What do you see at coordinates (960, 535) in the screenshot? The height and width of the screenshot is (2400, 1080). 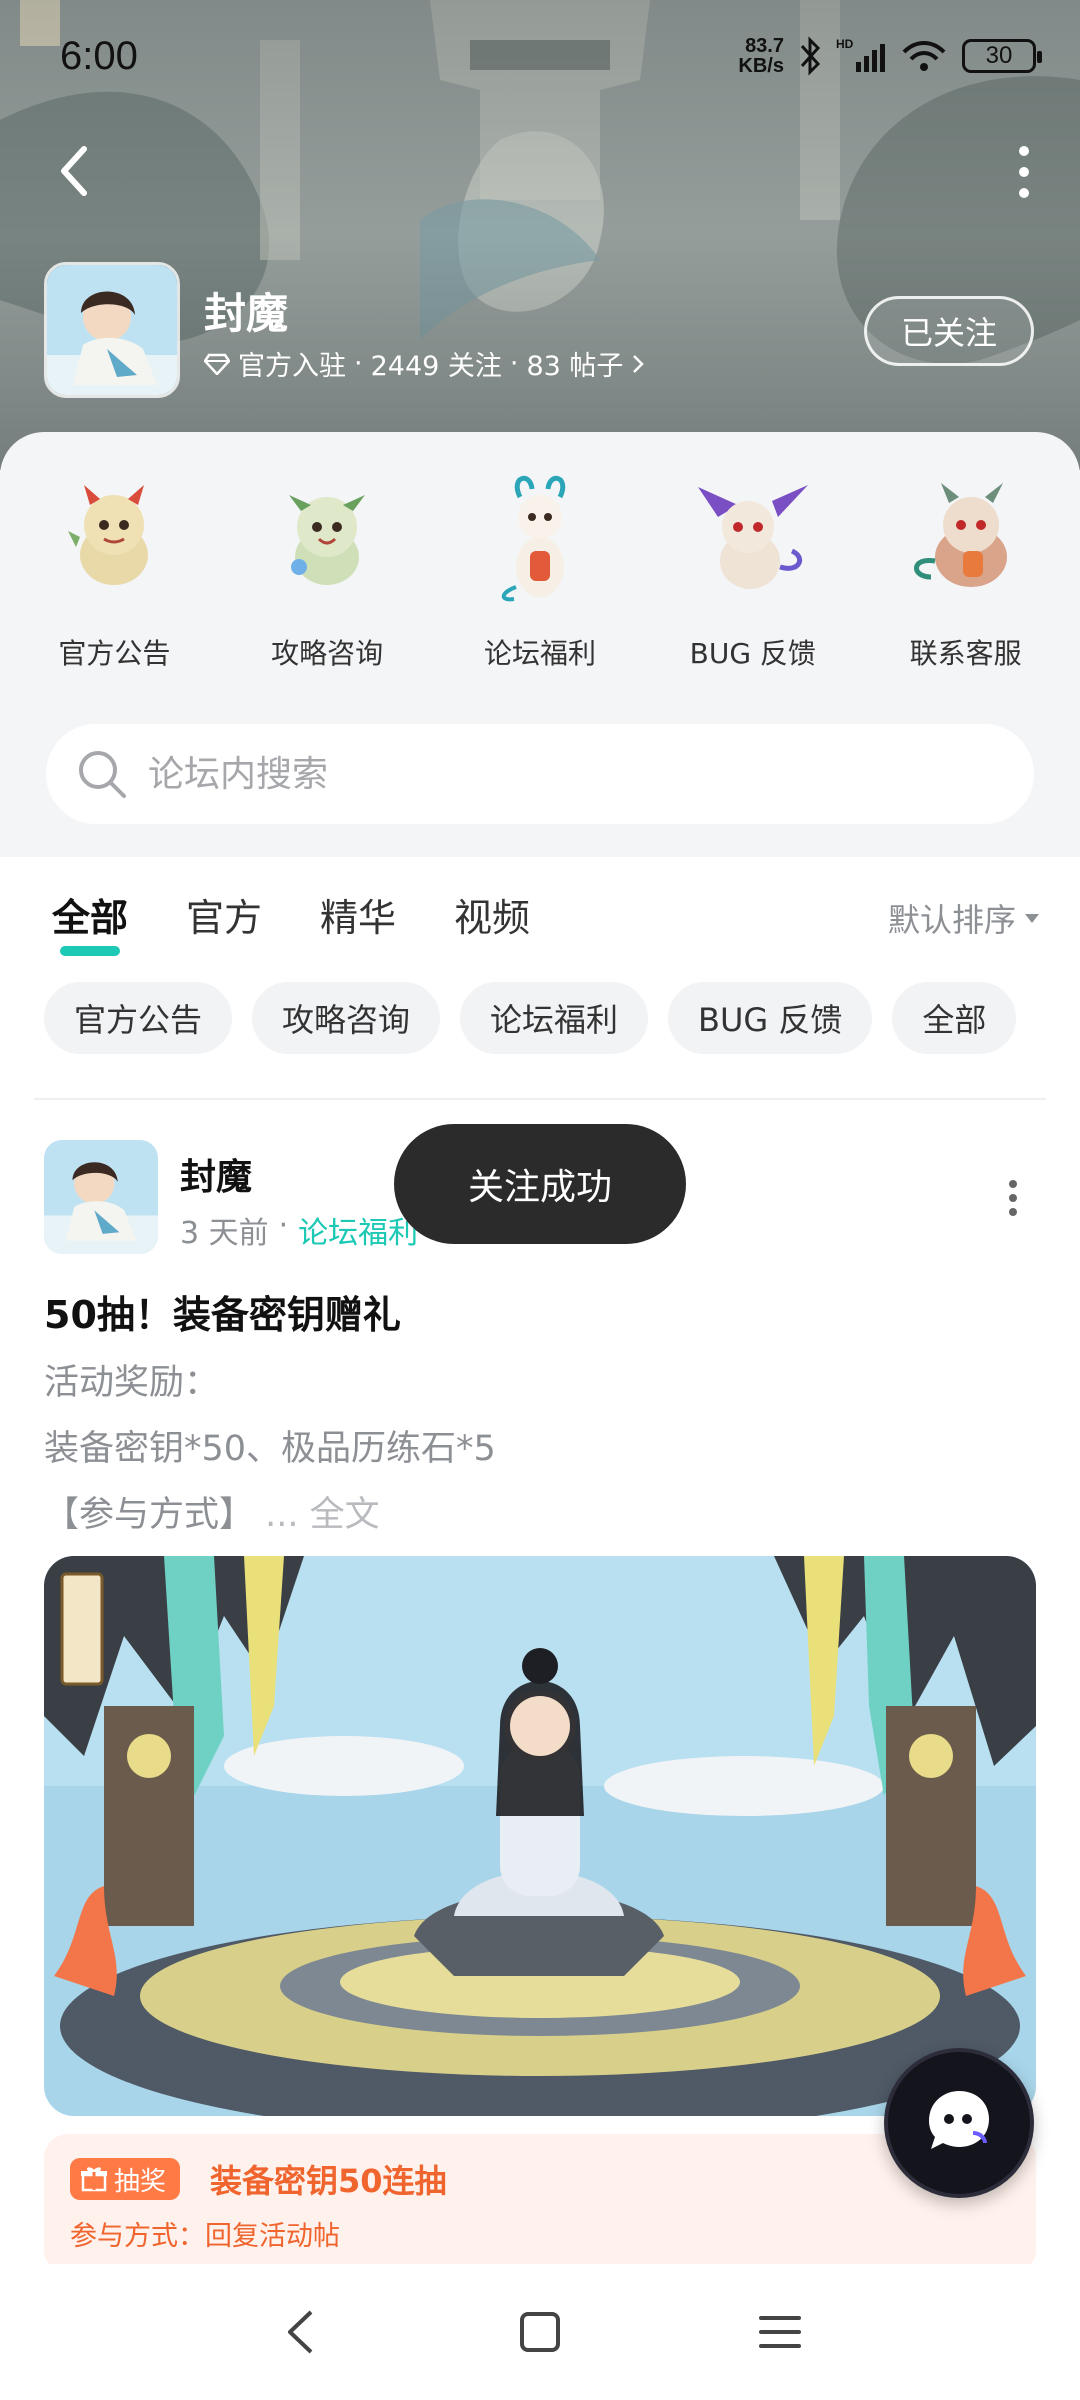 I see `dragon-mascot-5-icon` at bounding box center [960, 535].